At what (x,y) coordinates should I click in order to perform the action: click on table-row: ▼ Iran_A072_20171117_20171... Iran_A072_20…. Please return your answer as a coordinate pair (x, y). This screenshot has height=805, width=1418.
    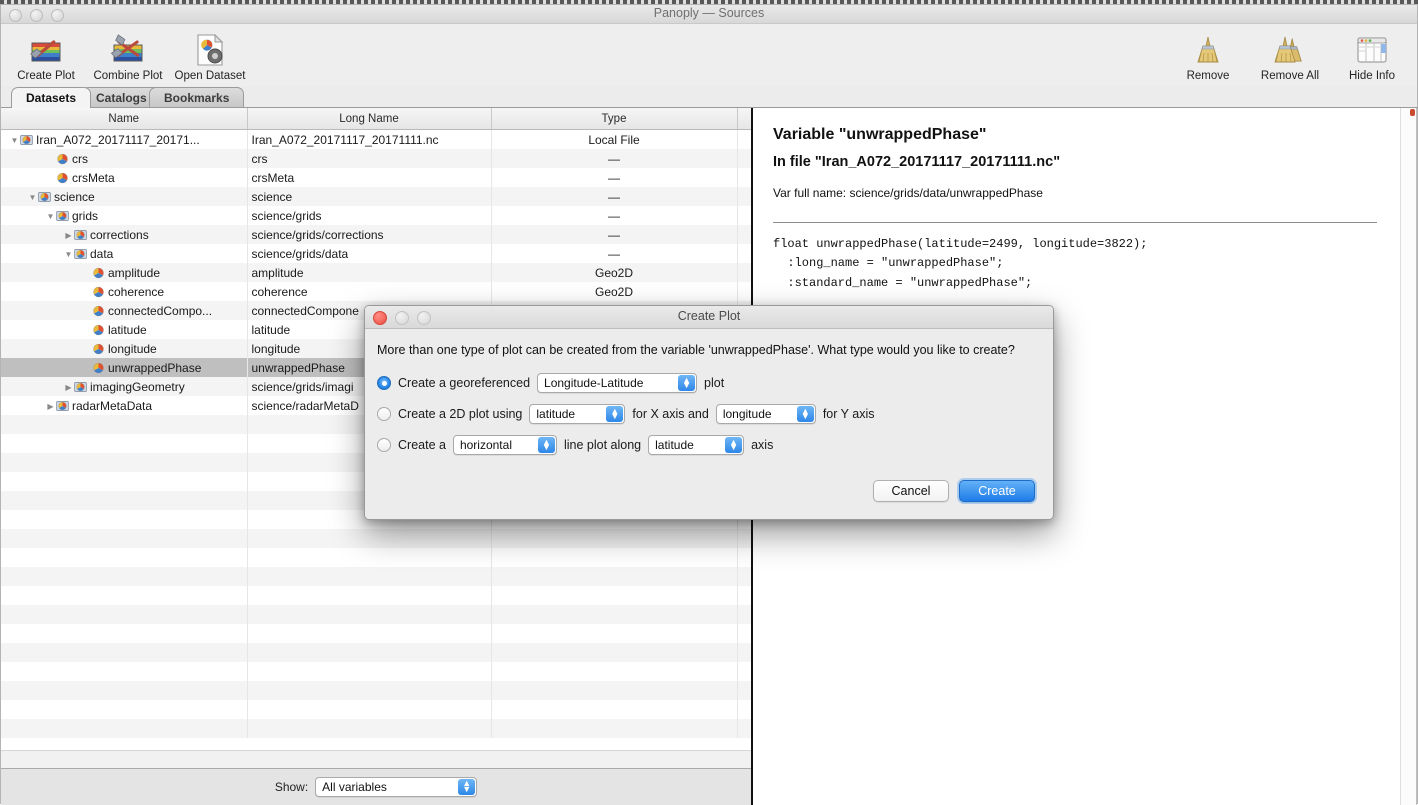
    Looking at the image, I should click on (376, 139).